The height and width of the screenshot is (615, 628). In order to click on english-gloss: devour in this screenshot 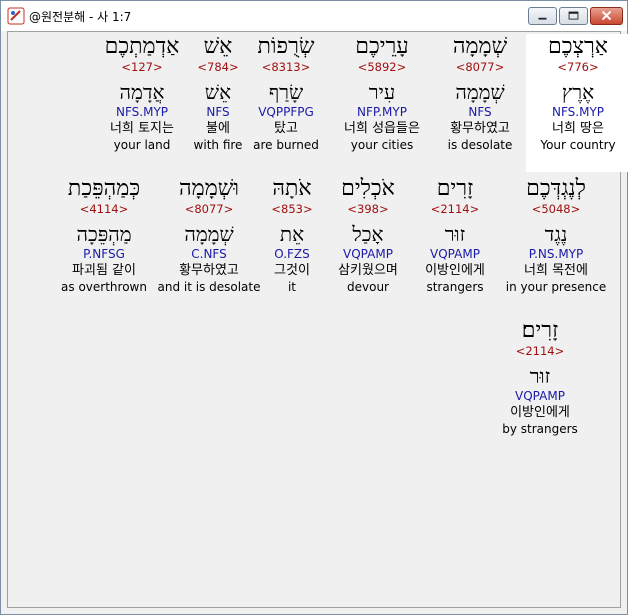, I will do `click(368, 287)`.